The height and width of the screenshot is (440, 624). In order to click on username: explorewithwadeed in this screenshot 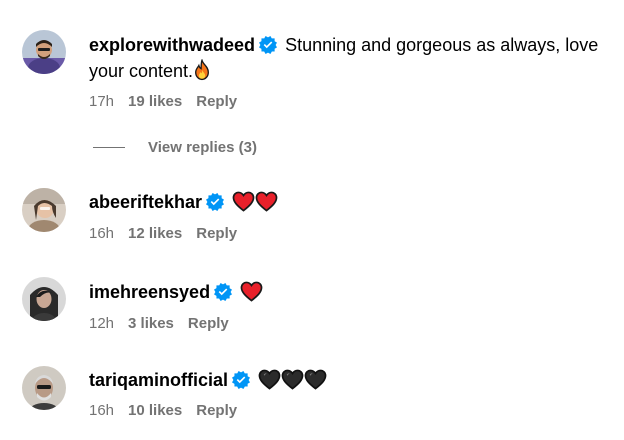, I will do `click(172, 45)`.